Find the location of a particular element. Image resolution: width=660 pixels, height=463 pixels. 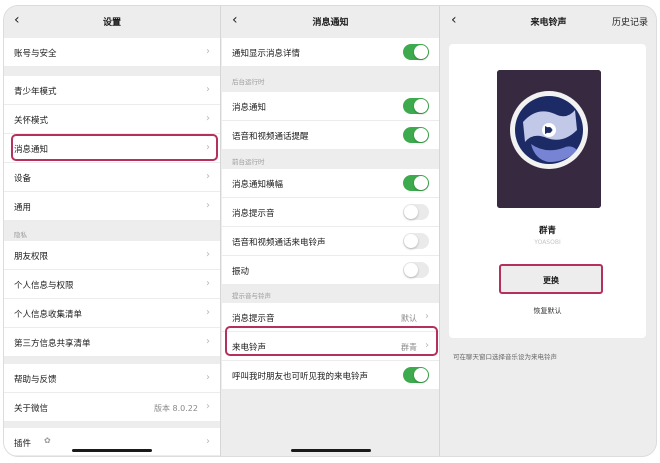

toggle-label: 语音和视频通话提醒 is located at coordinates (270, 137).